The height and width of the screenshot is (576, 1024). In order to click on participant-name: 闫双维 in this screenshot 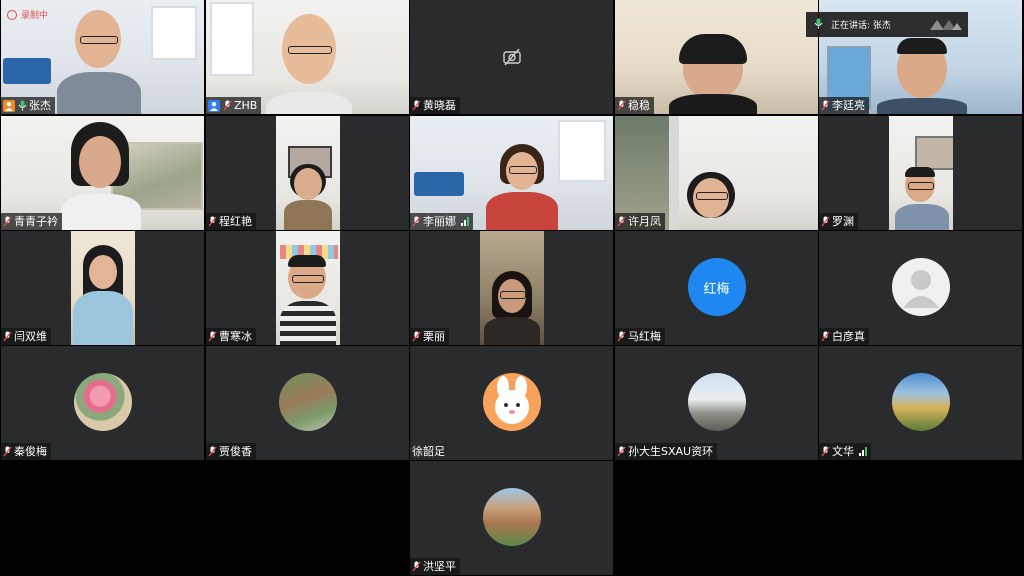, I will do `click(30, 336)`.